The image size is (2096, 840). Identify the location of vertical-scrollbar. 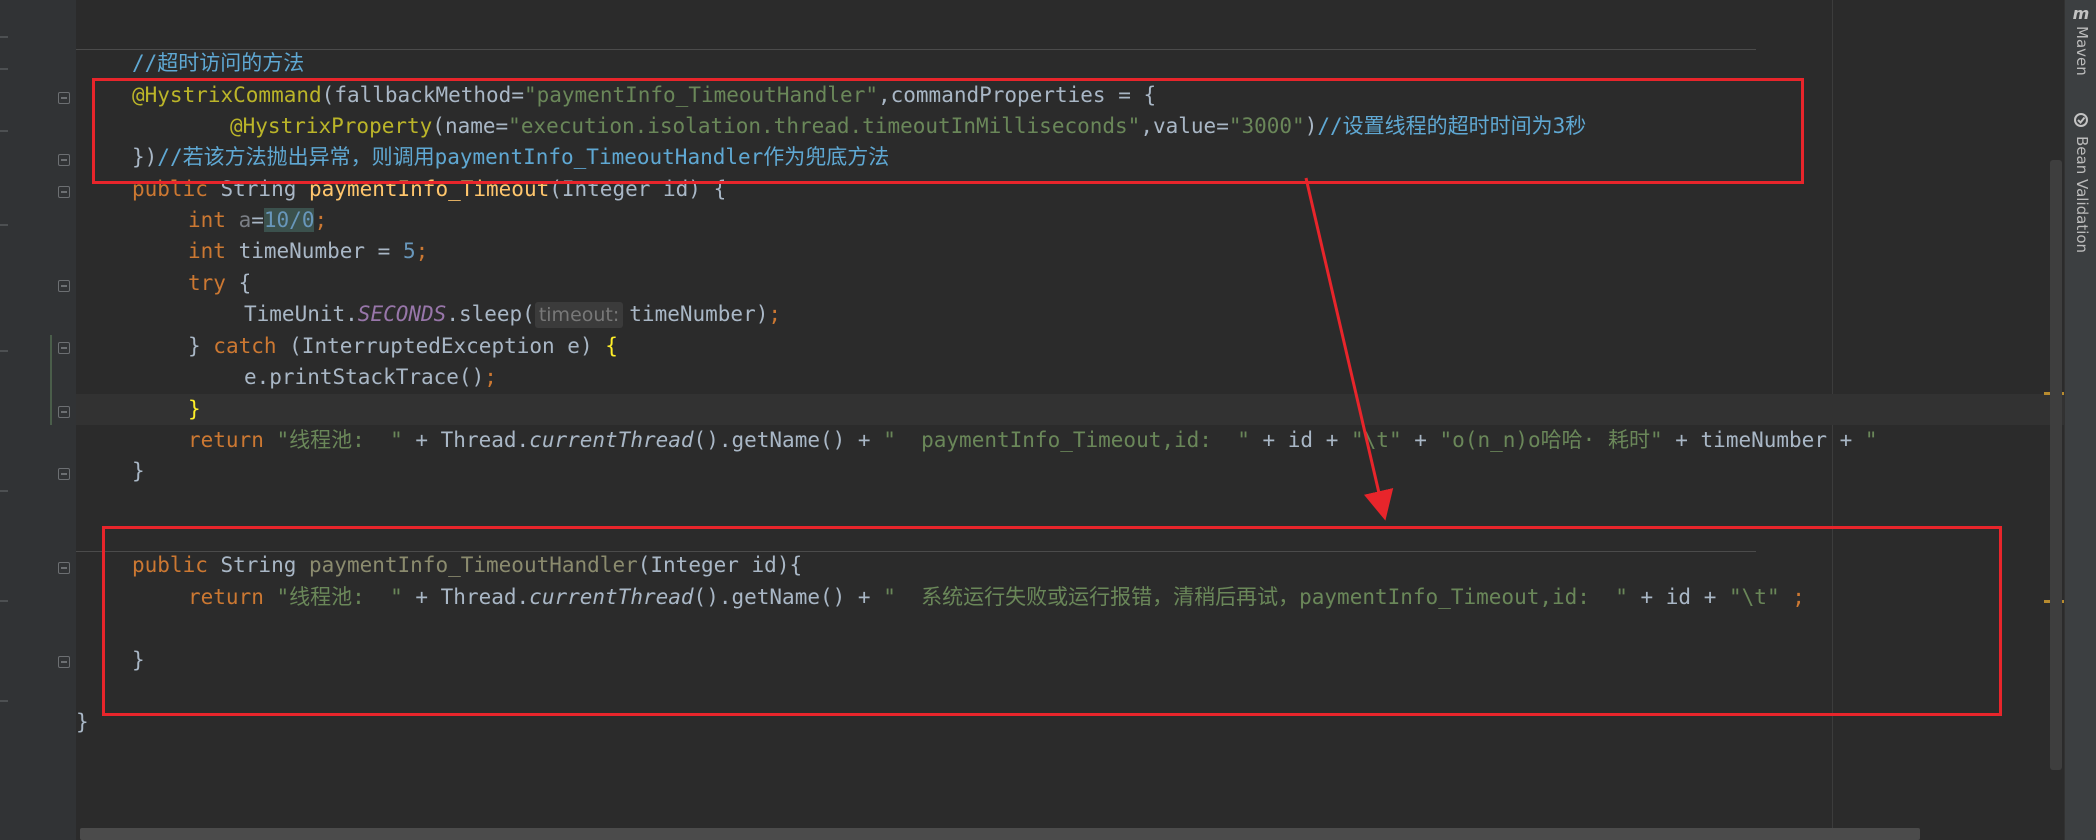
(2056, 465).